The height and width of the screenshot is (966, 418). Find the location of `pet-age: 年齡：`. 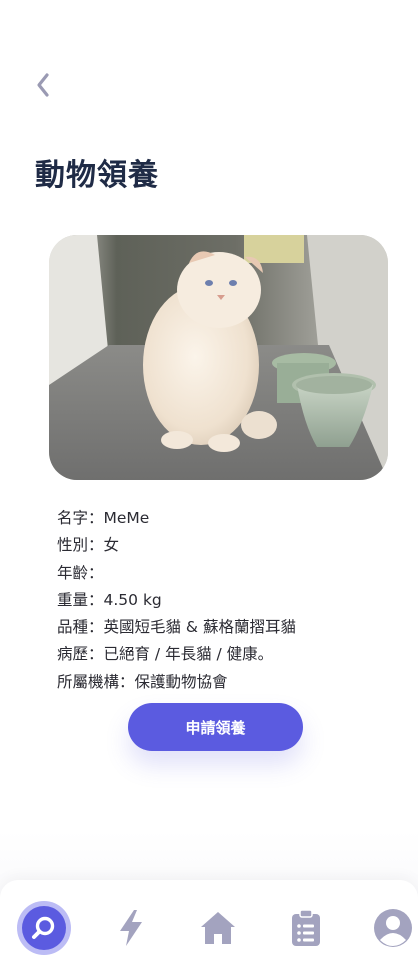

pet-age: 年齡： is located at coordinates (80, 572).